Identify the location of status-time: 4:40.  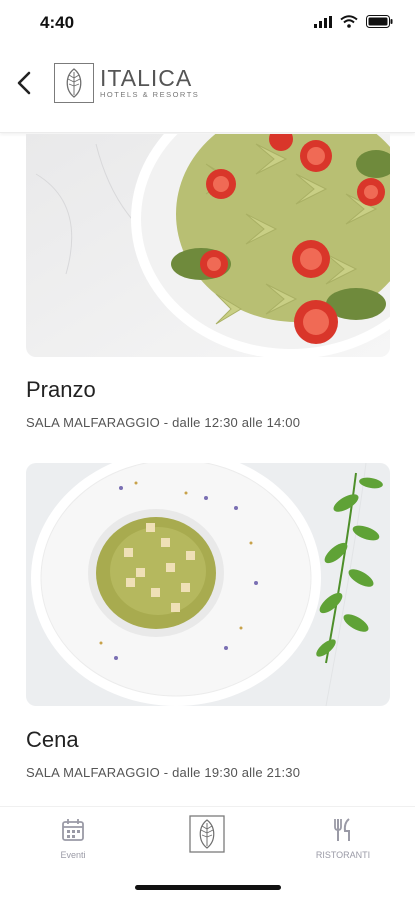
(57, 22).